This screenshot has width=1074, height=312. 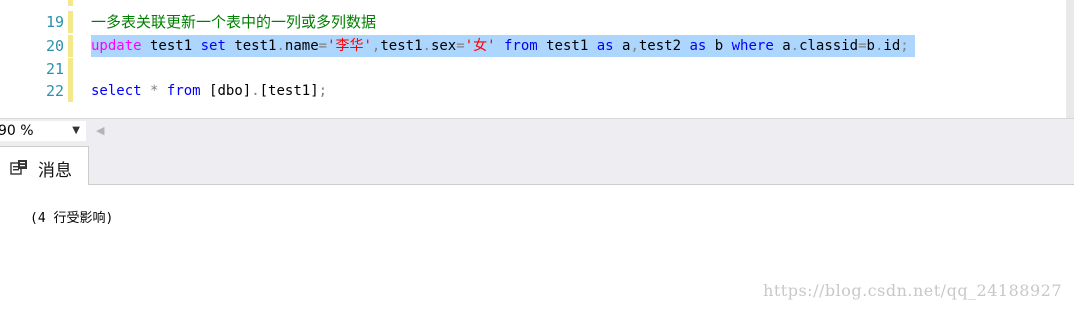 I want to click on zoom-bar: 90 % ▼ ◀, so click(x=537, y=131).